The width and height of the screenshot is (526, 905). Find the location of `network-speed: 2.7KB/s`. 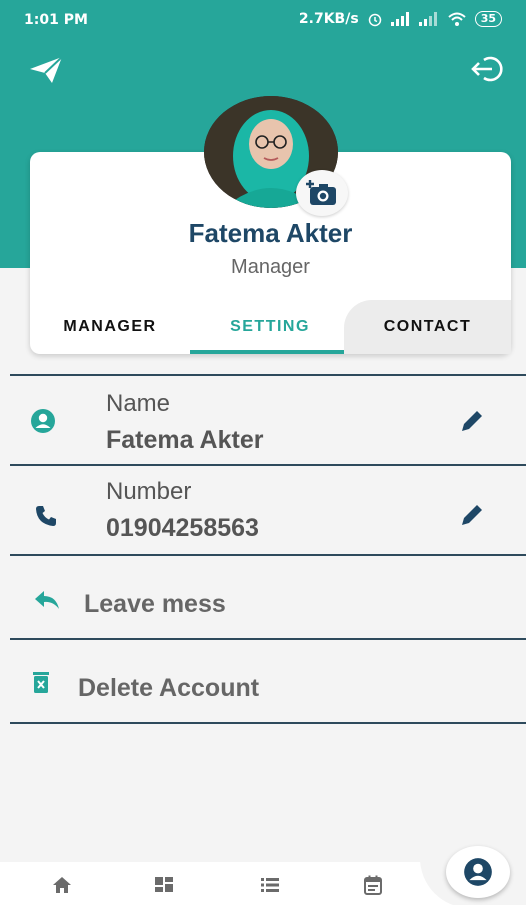

network-speed: 2.7KB/s is located at coordinates (328, 19).